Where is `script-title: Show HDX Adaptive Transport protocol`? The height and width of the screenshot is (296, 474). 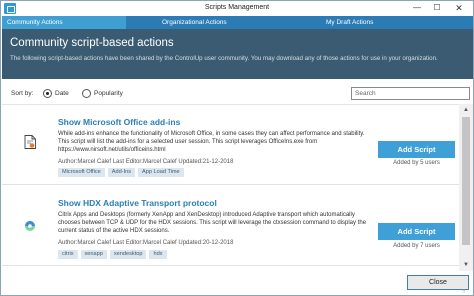
script-title: Show HDX Adaptive Transport protocol is located at coordinates (137, 203).